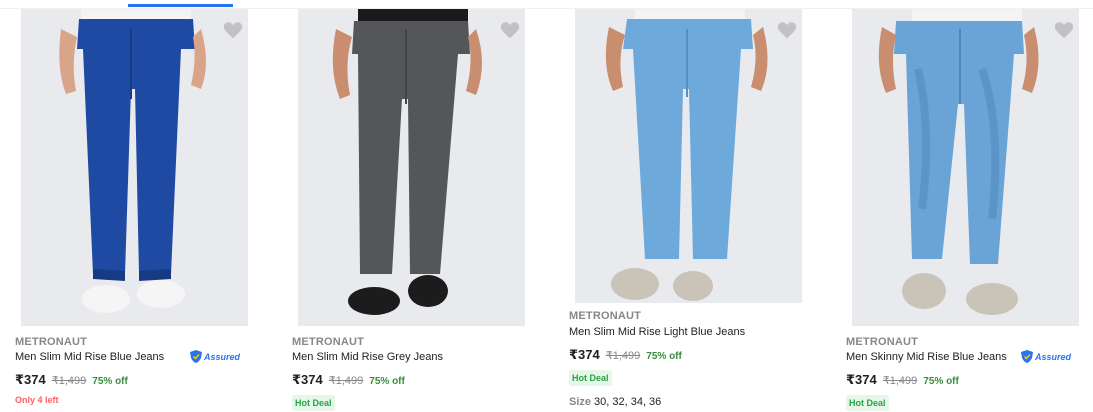  I want to click on size-values: 30, 32, 34, 36, so click(628, 402).